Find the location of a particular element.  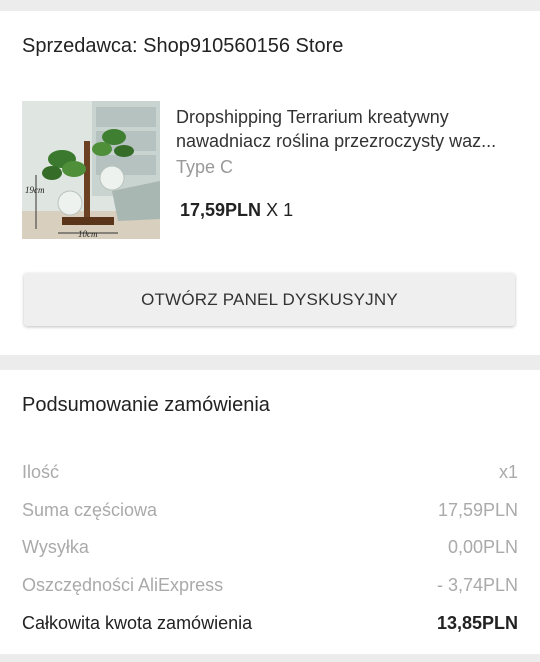

summary-label: Oszczędności AliExpress is located at coordinates (123, 585).